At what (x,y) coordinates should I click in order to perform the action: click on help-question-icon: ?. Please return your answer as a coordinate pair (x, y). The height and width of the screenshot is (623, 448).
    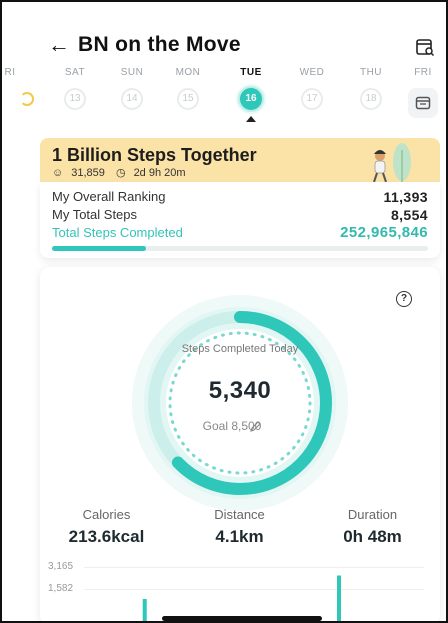
    Looking at the image, I should click on (404, 299).